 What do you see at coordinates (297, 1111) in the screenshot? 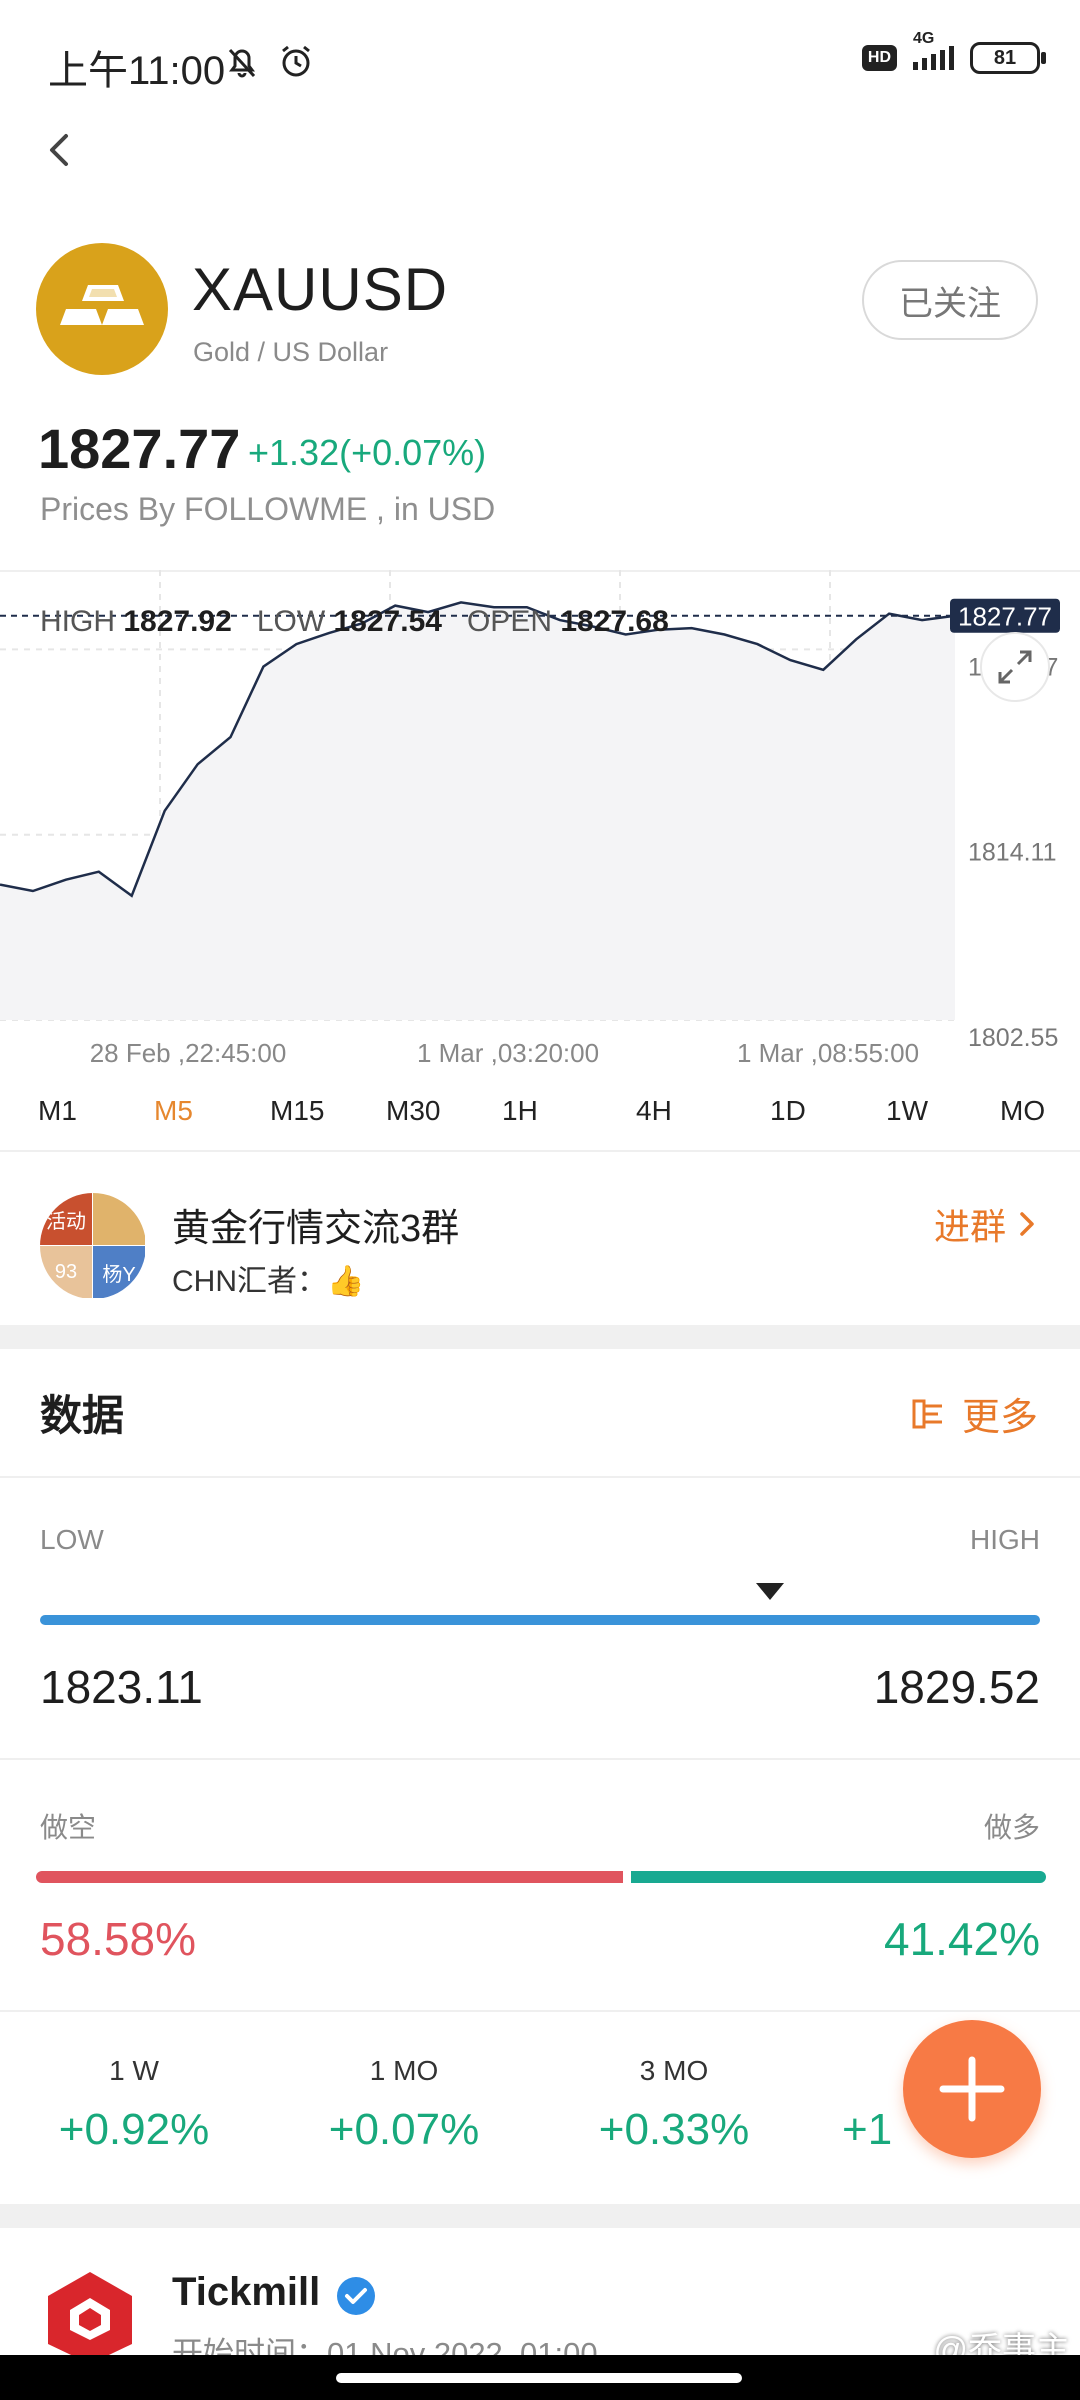
I see `timeframe-tab-m15: M15` at bounding box center [297, 1111].